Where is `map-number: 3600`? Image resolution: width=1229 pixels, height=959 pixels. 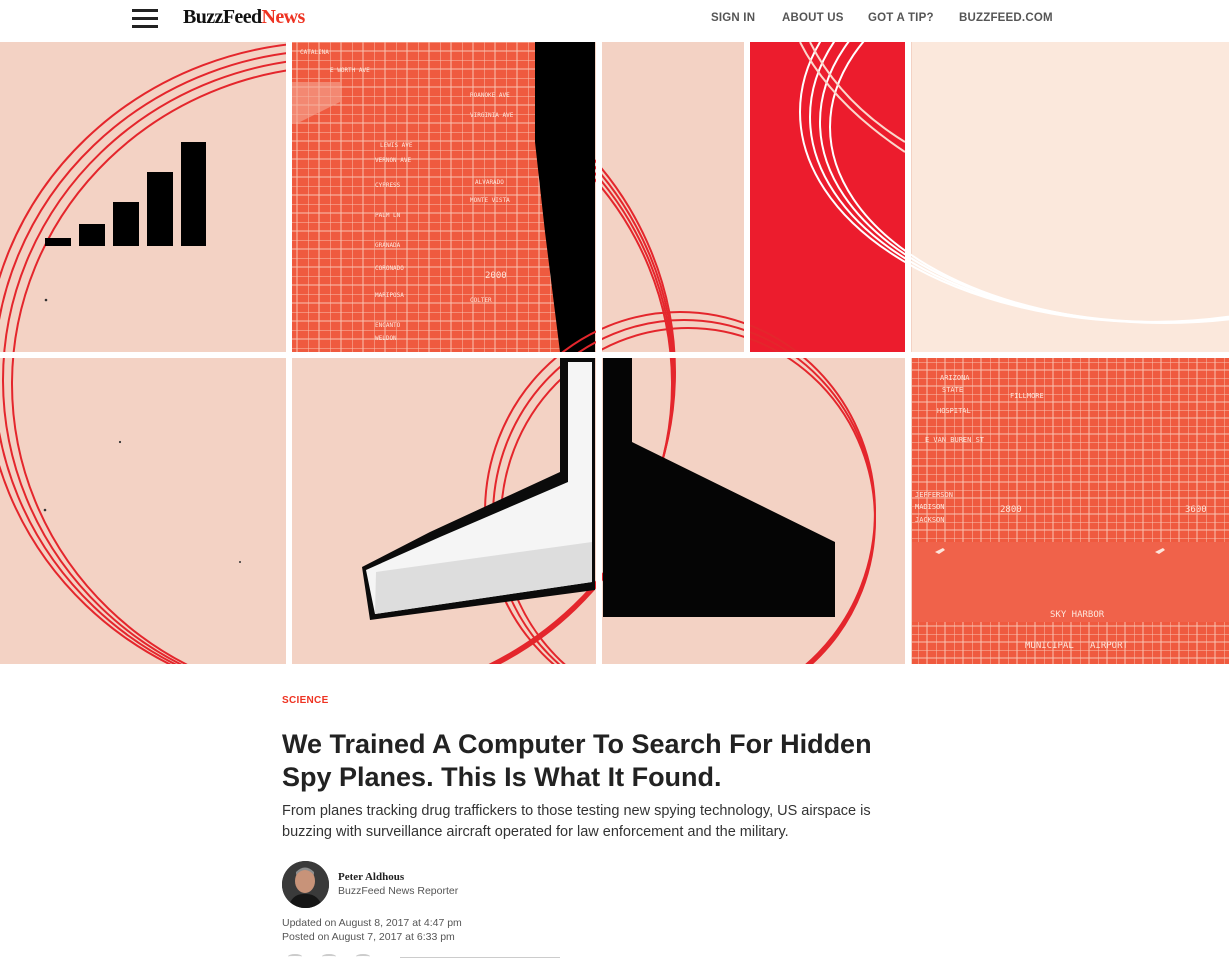 map-number: 3600 is located at coordinates (1196, 510).